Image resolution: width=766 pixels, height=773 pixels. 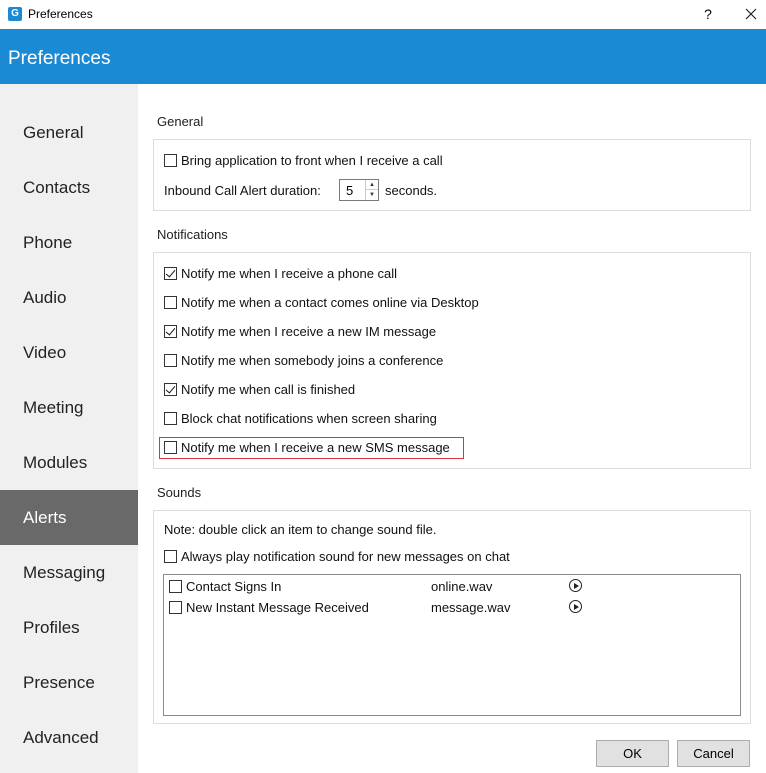 I want to click on alert-duration-stepper: 5 ▲ ▼, so click(x=359, y=190).